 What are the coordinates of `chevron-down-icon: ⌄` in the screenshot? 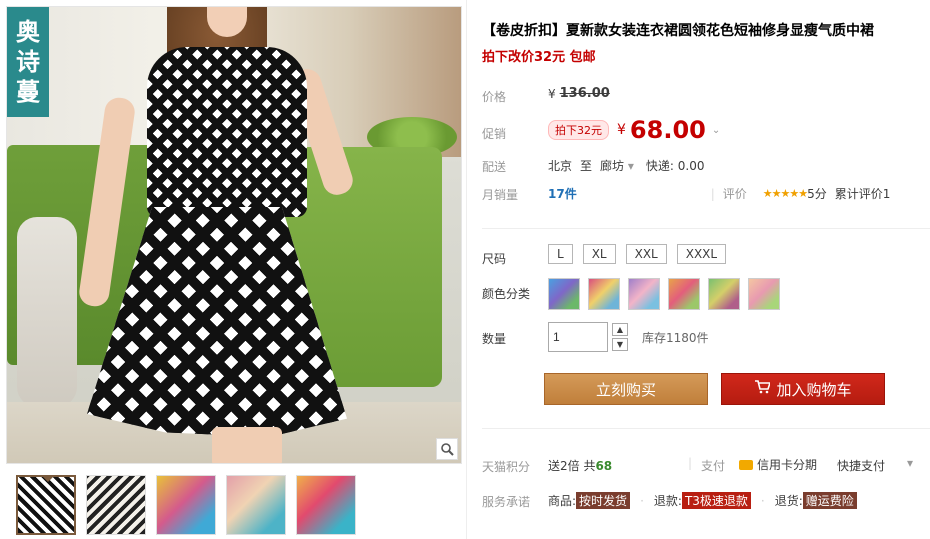 It's located at (716, 130).